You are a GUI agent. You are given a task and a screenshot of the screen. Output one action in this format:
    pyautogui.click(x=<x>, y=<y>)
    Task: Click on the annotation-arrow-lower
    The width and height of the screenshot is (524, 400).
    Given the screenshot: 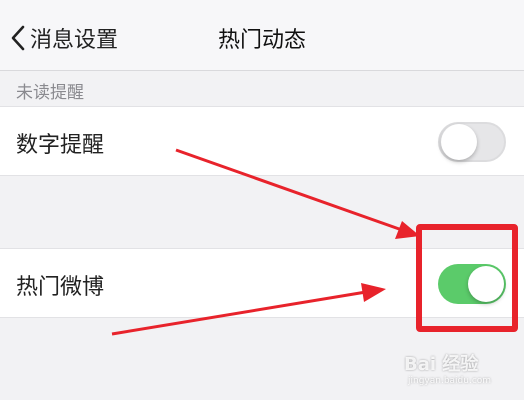 What is the action you would take?
    pyautogui.click(x=248, y=309)
    